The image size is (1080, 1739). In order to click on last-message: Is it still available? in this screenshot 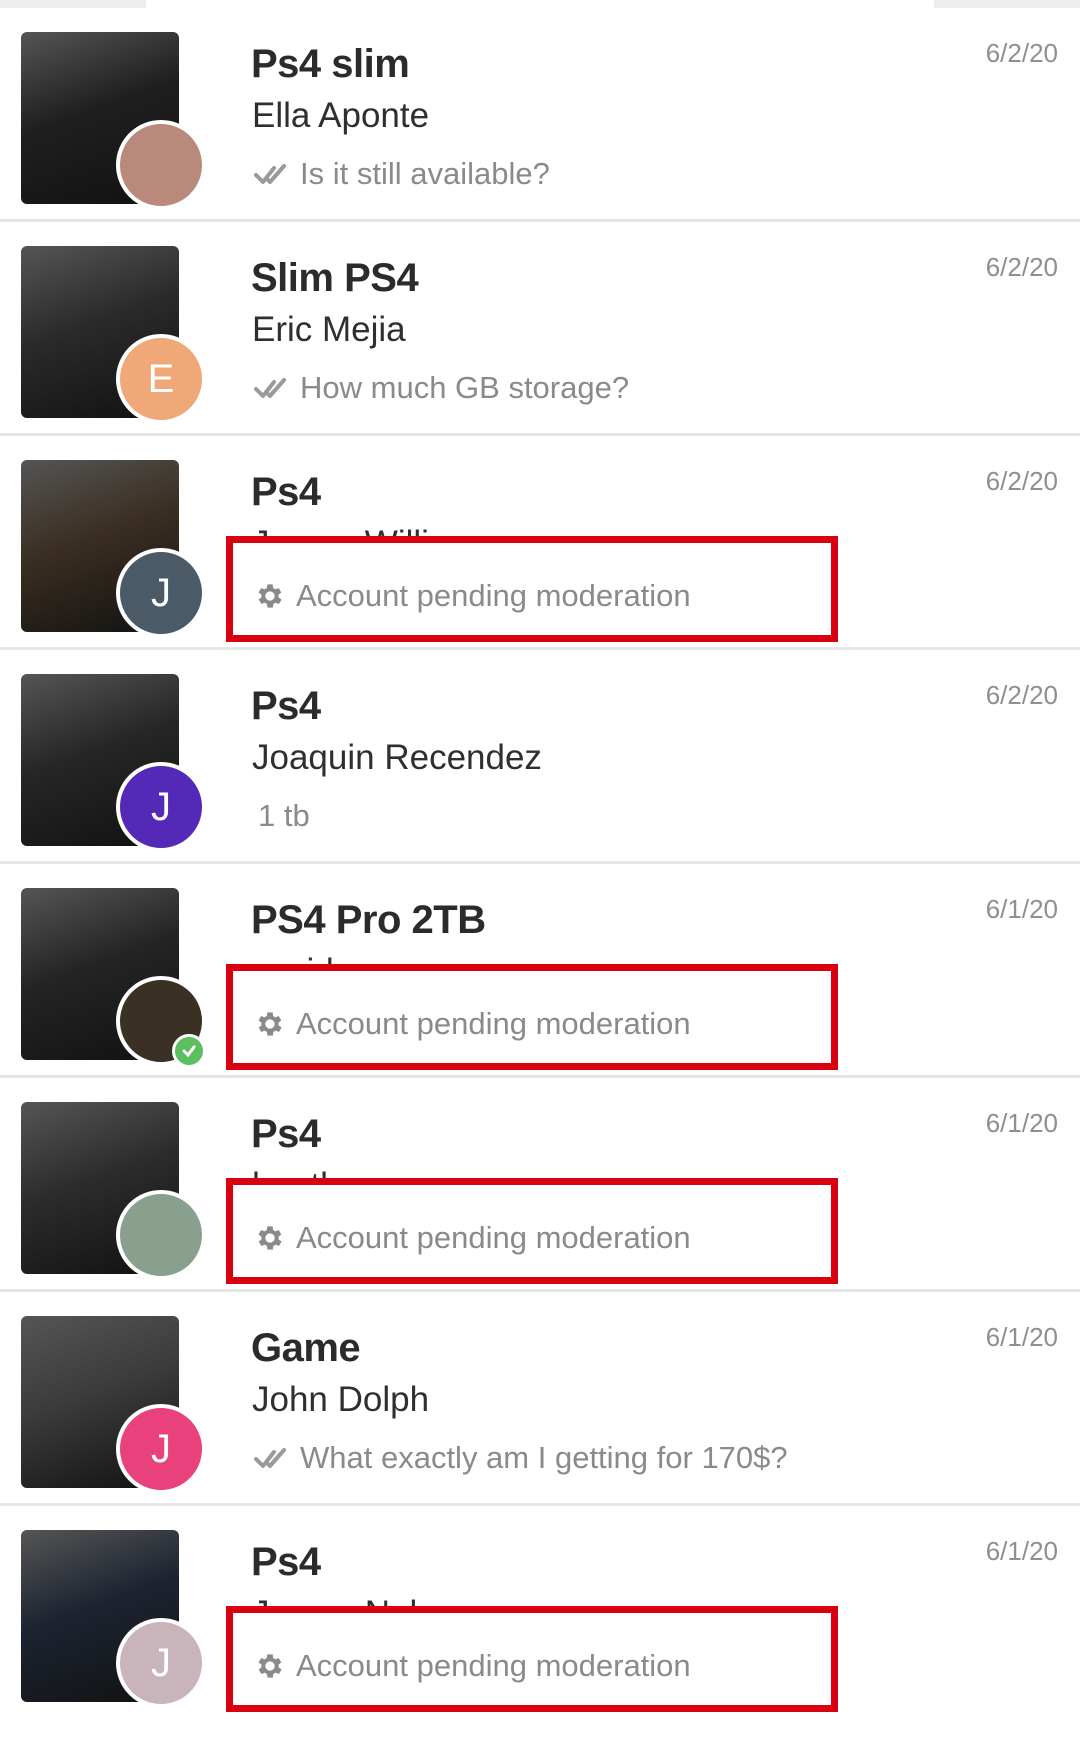, I will do `click(402, 174)`.